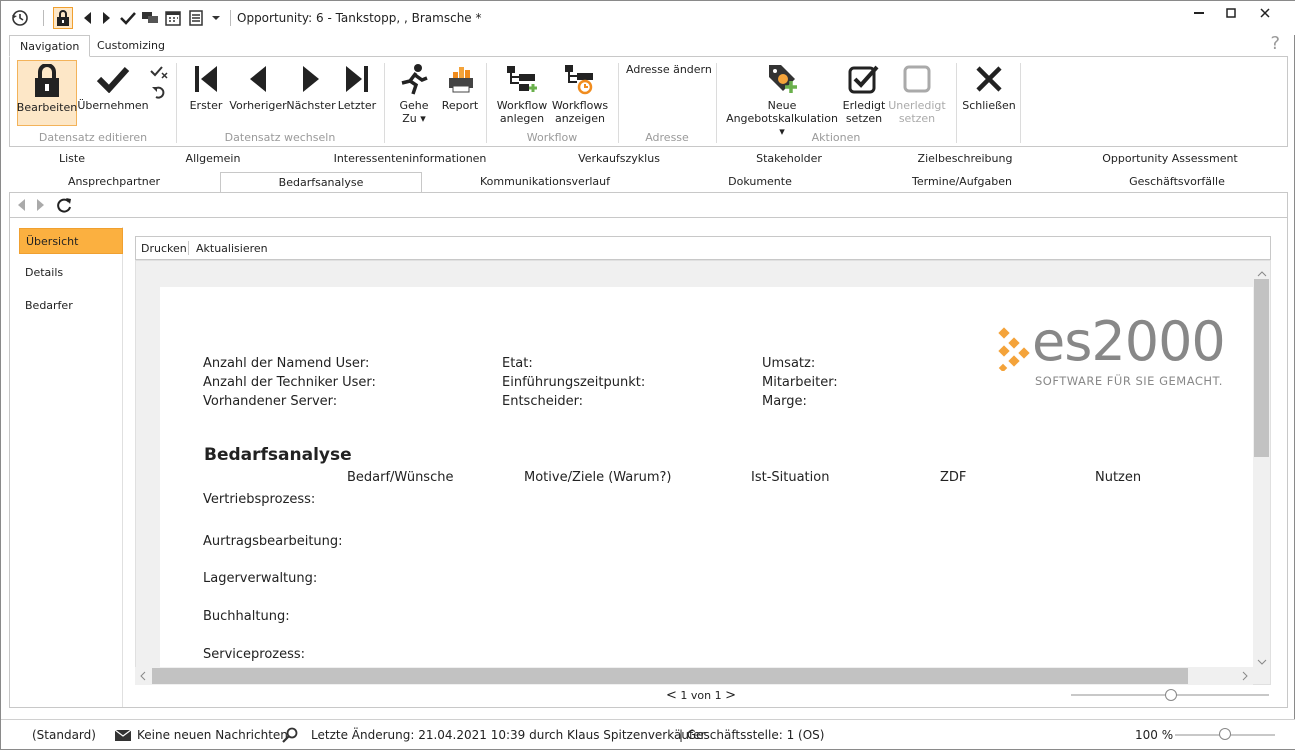  Describe the element at coordinates (359, 18) in the screenshot. I see `window-title: Opportunity: 6 - Tankstopp, , Bramsche *` at that location.